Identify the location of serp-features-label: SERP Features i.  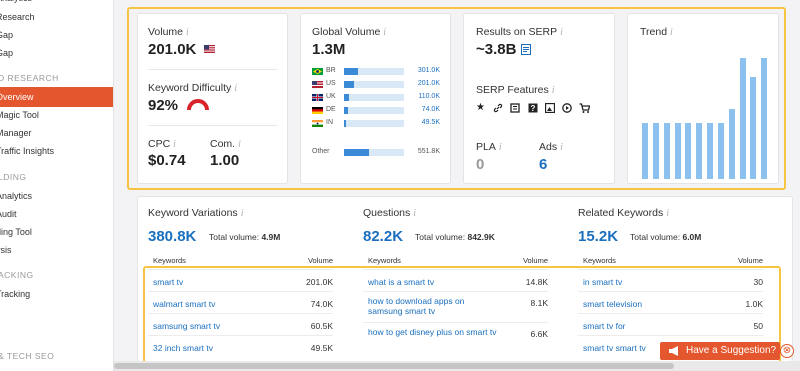
(515, 90).